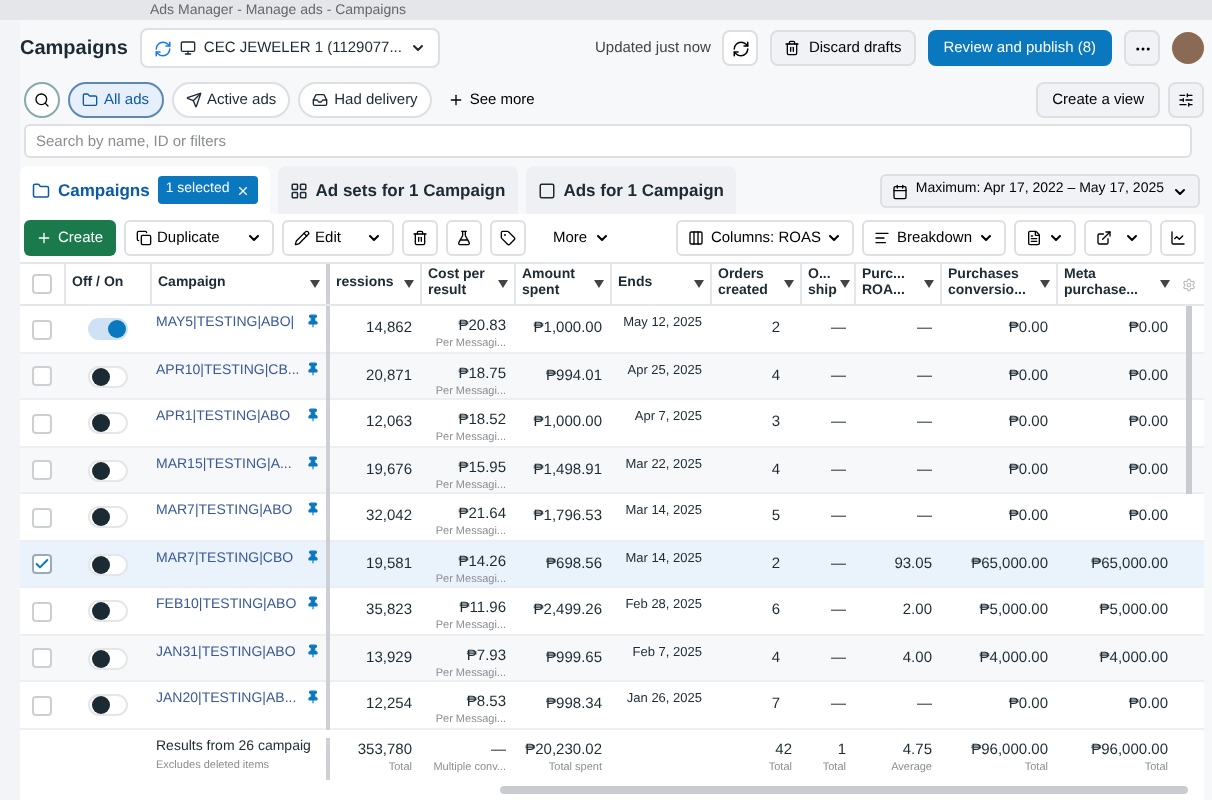 The height and width of the screenshot is (800, 1212). Describe the element at coordinates (242, 190) in the screenshot. I see `close-icon` at that location.